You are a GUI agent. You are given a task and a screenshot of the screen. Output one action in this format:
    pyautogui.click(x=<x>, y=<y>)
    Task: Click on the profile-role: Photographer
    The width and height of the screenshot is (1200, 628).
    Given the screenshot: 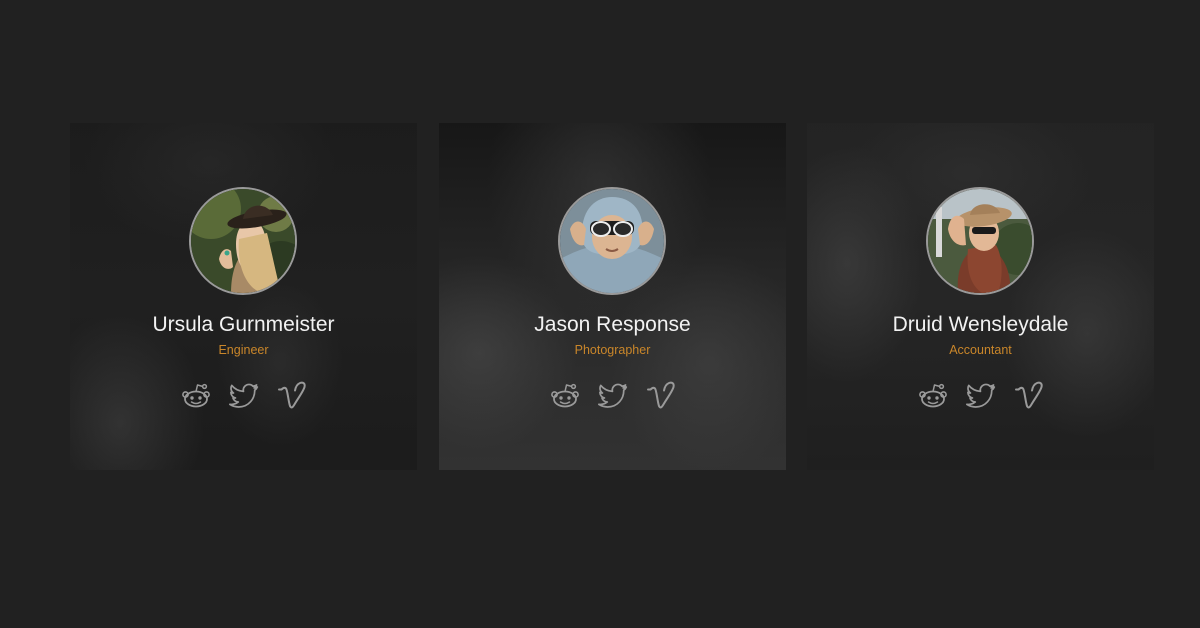 What is the action you would take?
    pyautogui.click(x=612, y=350)
    